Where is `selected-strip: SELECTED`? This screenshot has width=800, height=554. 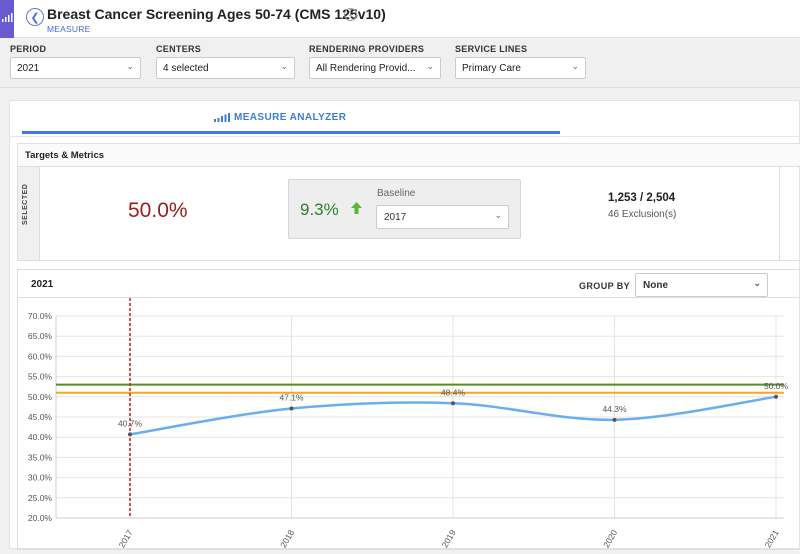 selected-strip: SELECTED is located at coordinates (29, 213).